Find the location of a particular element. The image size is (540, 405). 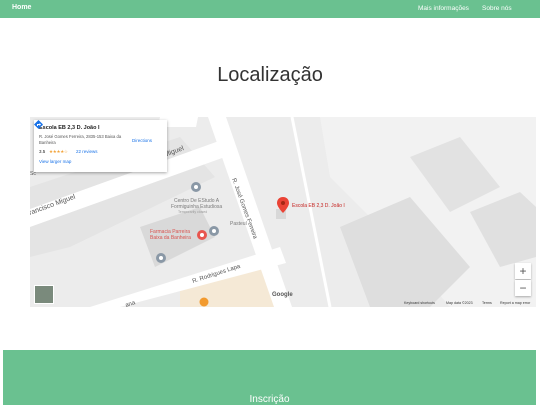

poi-lower is located at coordinates (161, 258).